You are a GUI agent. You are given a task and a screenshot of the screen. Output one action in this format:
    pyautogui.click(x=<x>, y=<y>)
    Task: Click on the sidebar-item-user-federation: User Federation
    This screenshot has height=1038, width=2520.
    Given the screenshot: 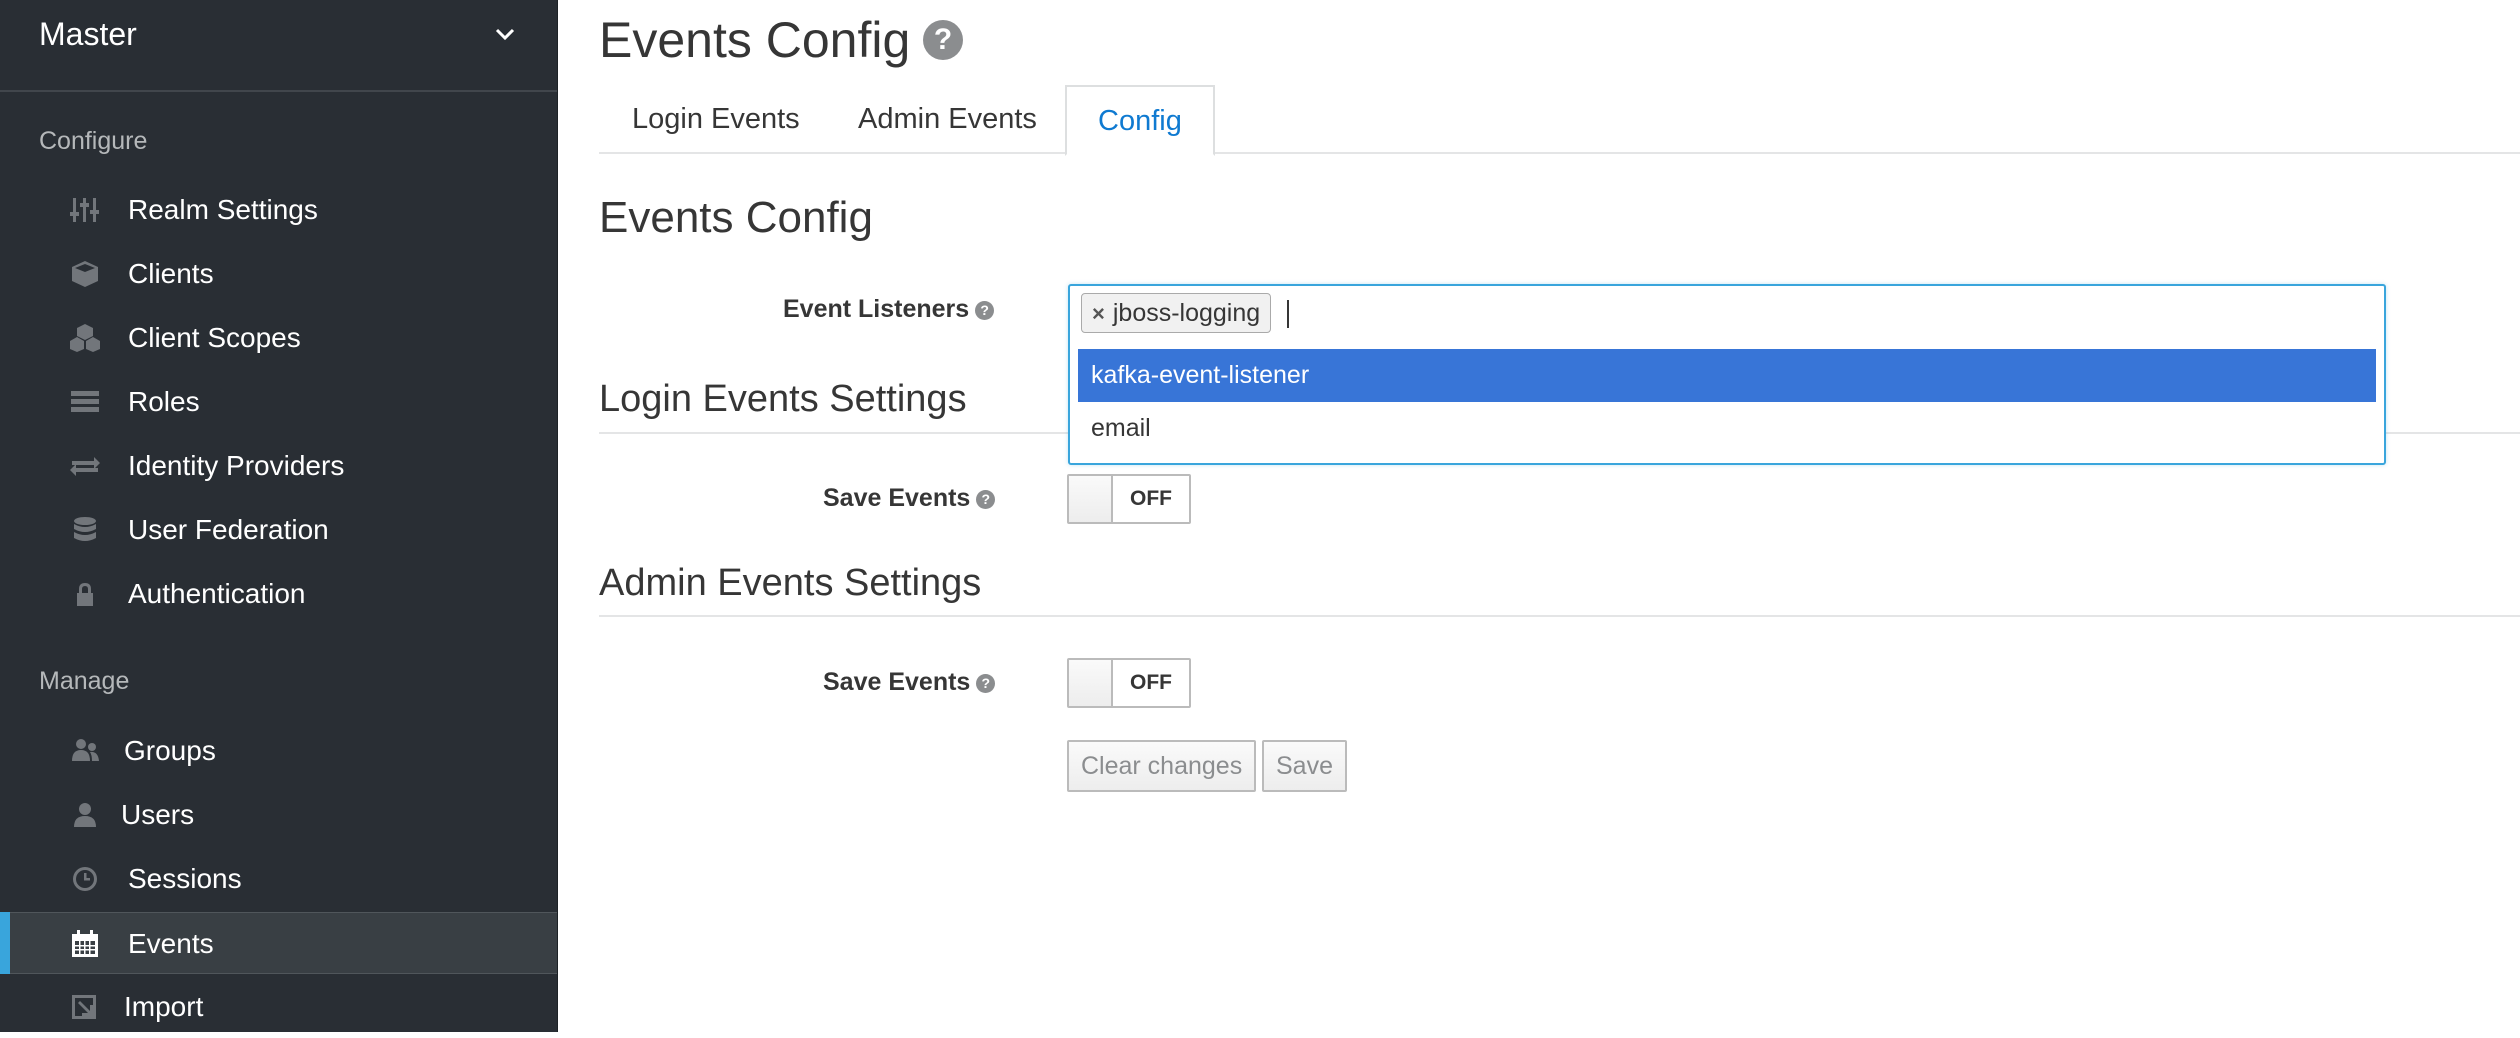 What is the action you would take?
    pyautogui.click(x=278, y=530)
    